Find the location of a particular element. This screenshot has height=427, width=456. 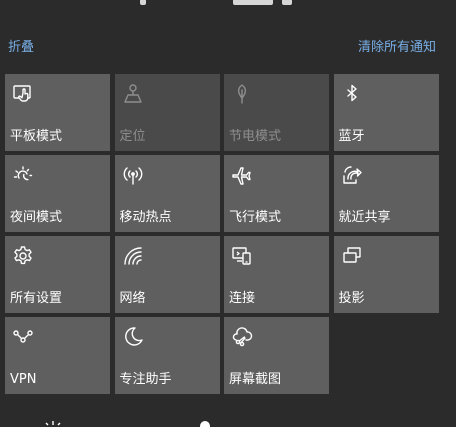

top-clipped-header is located at coordinates (228, 5).